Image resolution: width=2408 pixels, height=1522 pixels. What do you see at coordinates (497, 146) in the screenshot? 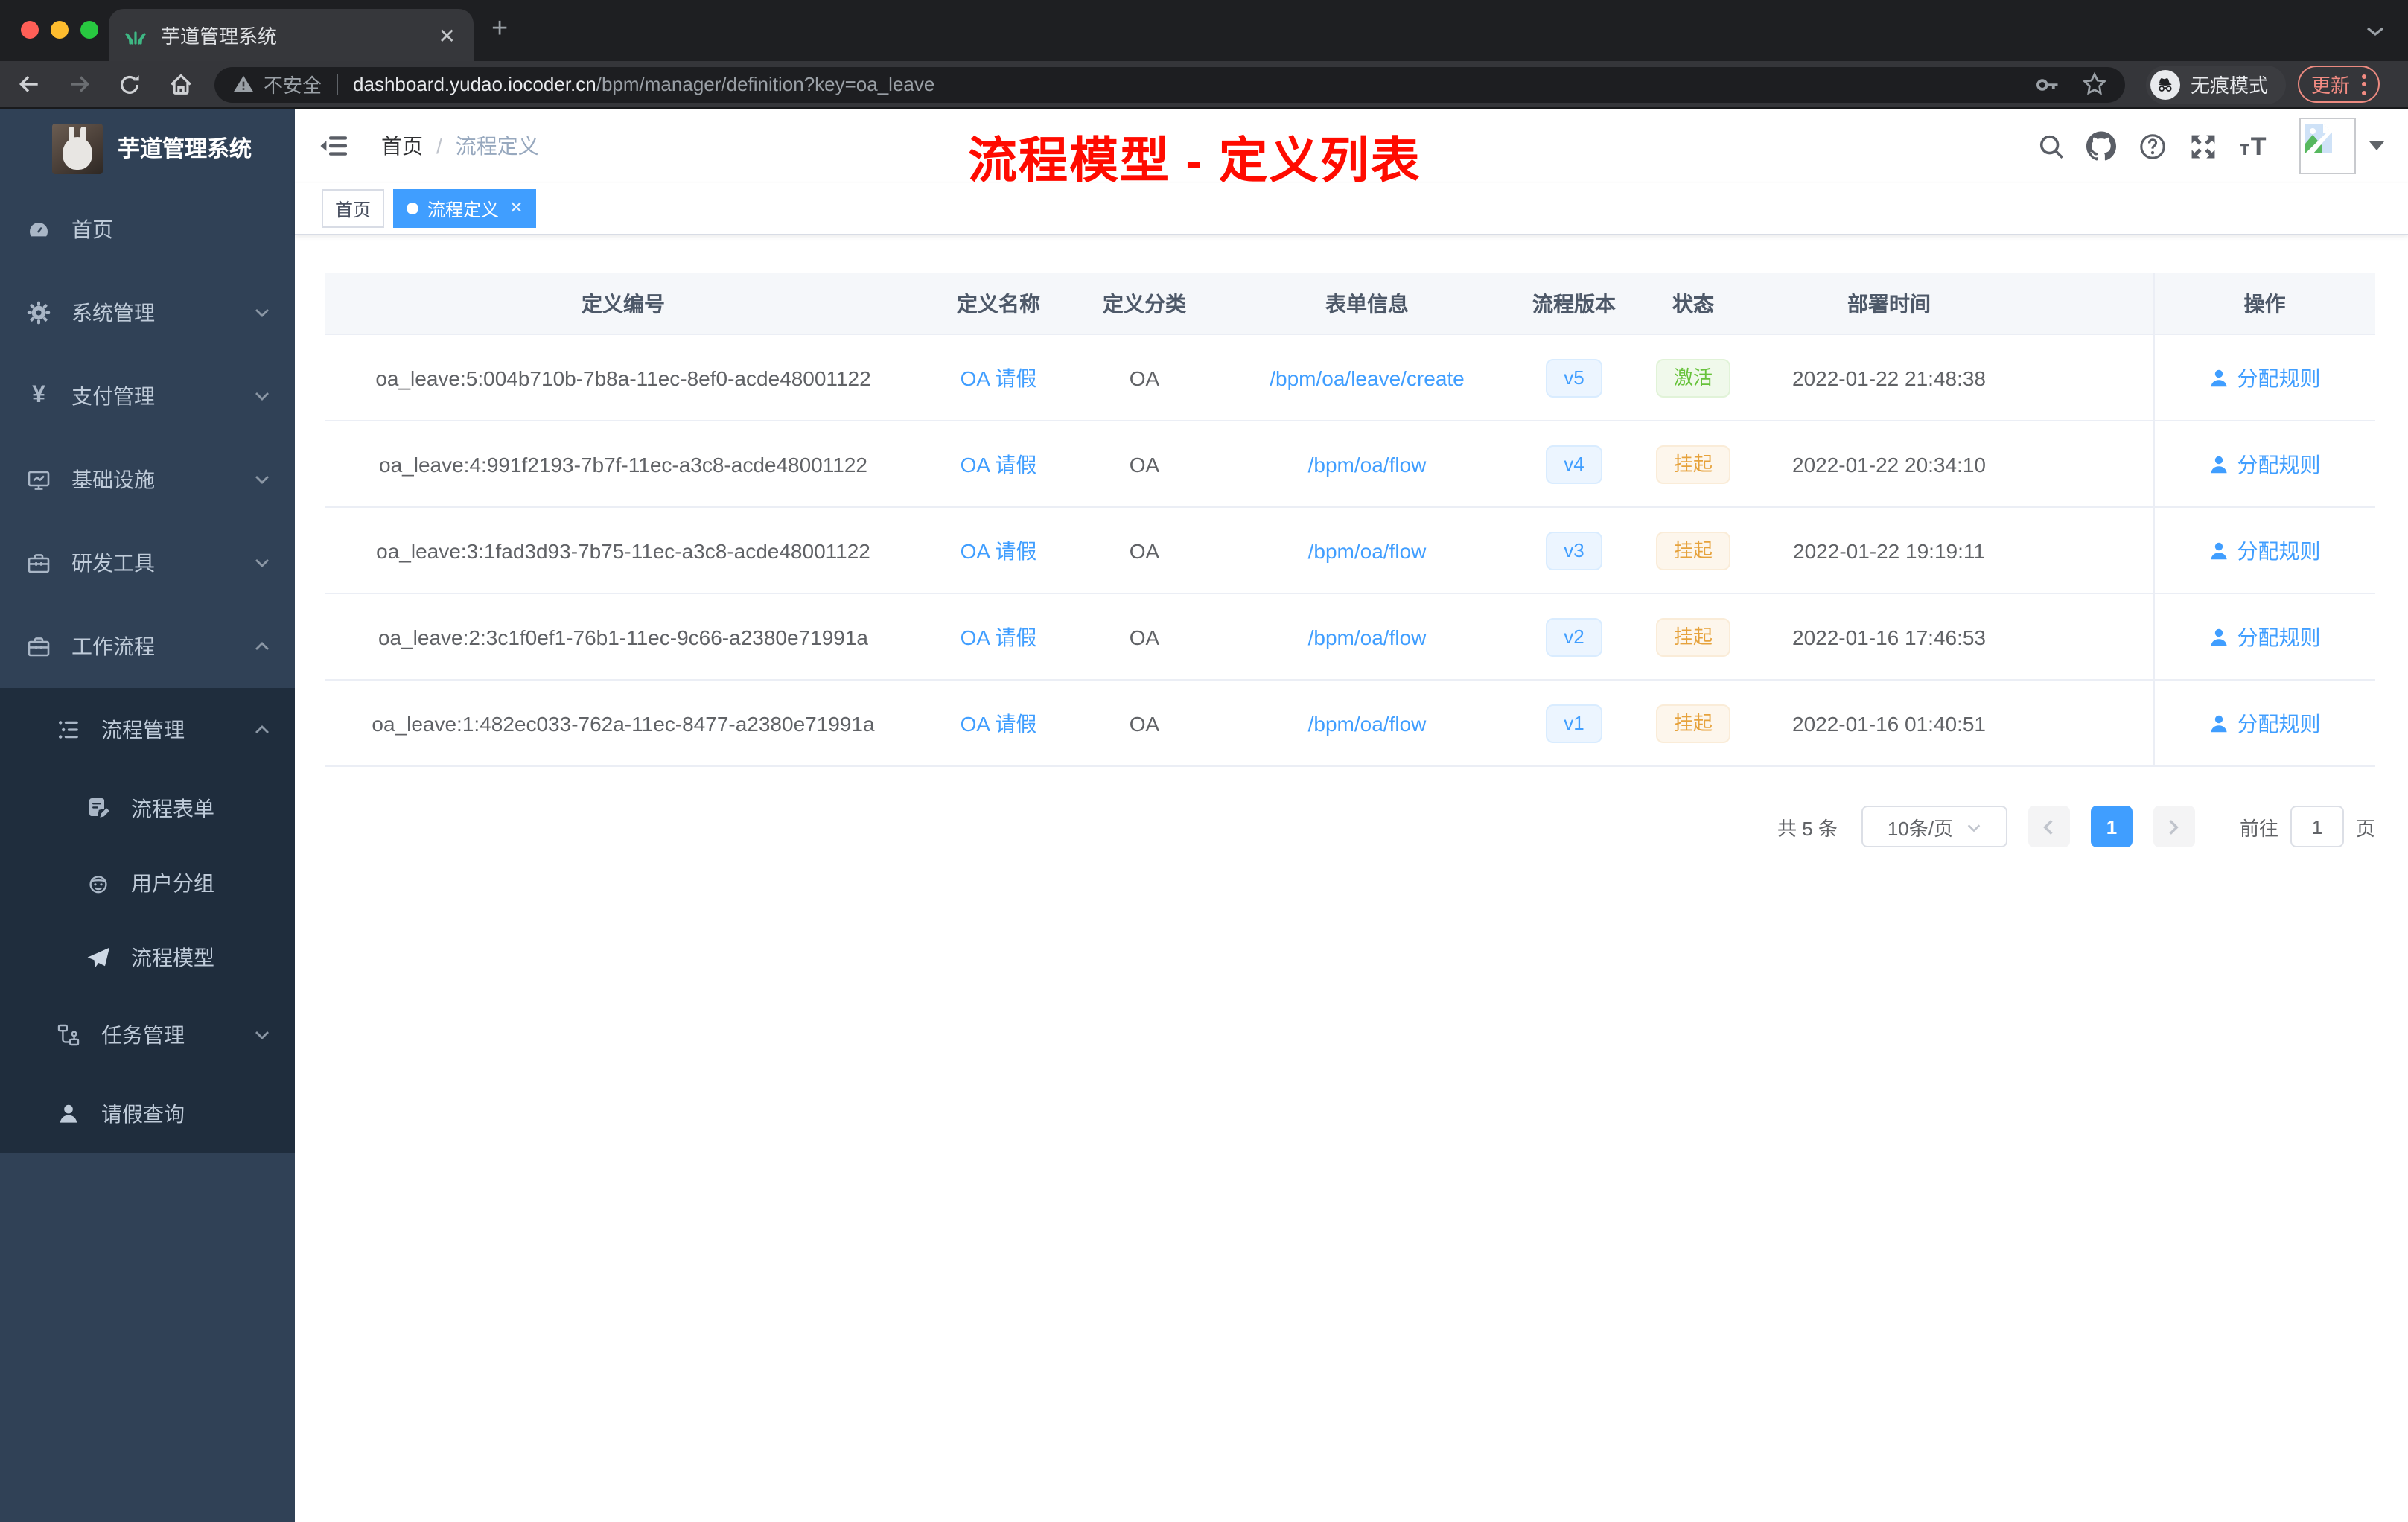
I see `breadcrumb-current: 流程定义` at bounding box center [497, 146].